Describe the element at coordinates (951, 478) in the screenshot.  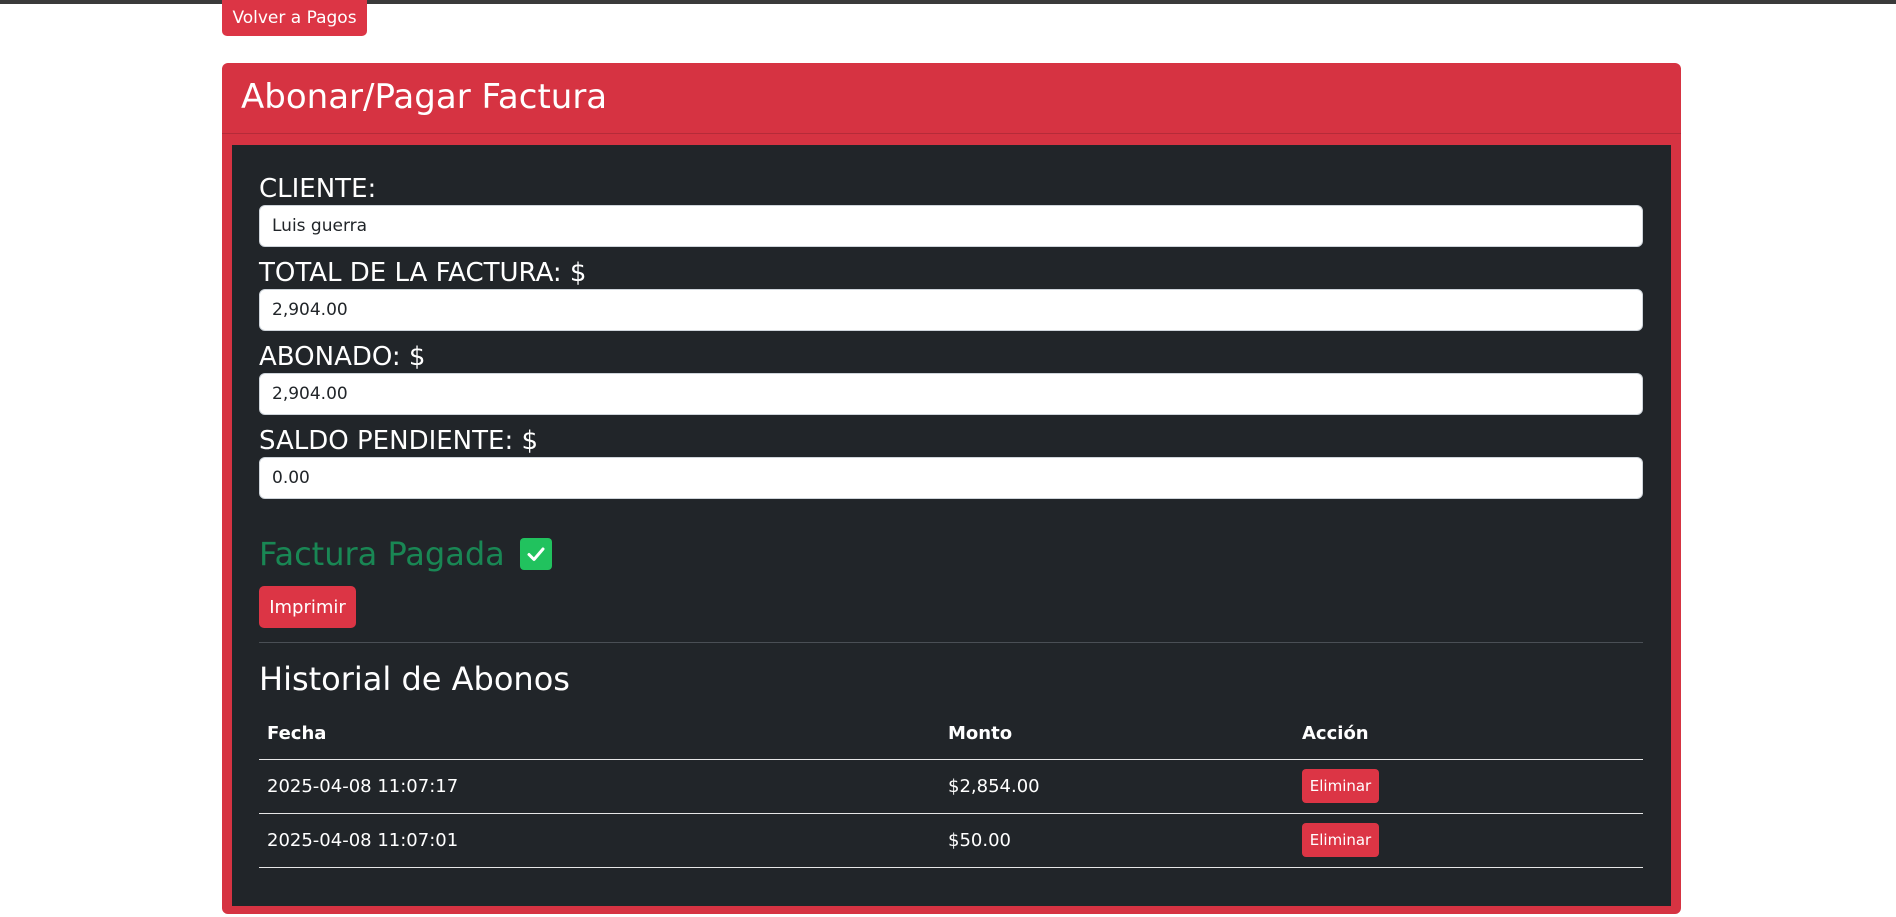
I see `saldo-input` at that location.